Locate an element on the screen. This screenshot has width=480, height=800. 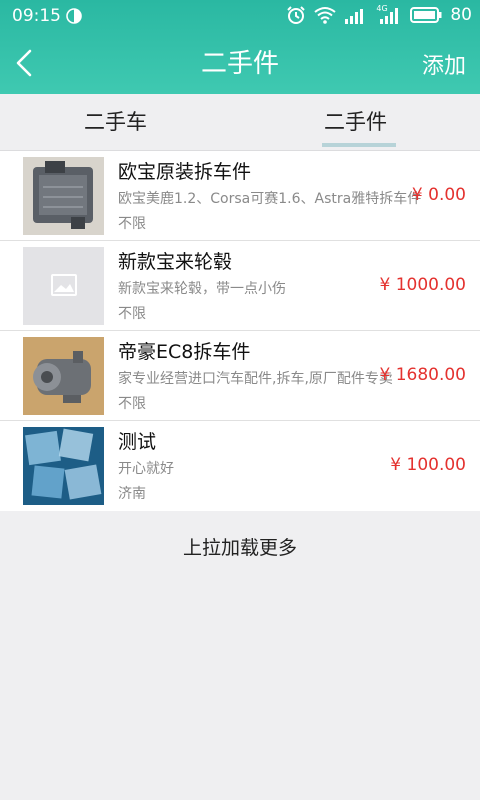
active-tab-indicator is located at coordinates (359, 145).